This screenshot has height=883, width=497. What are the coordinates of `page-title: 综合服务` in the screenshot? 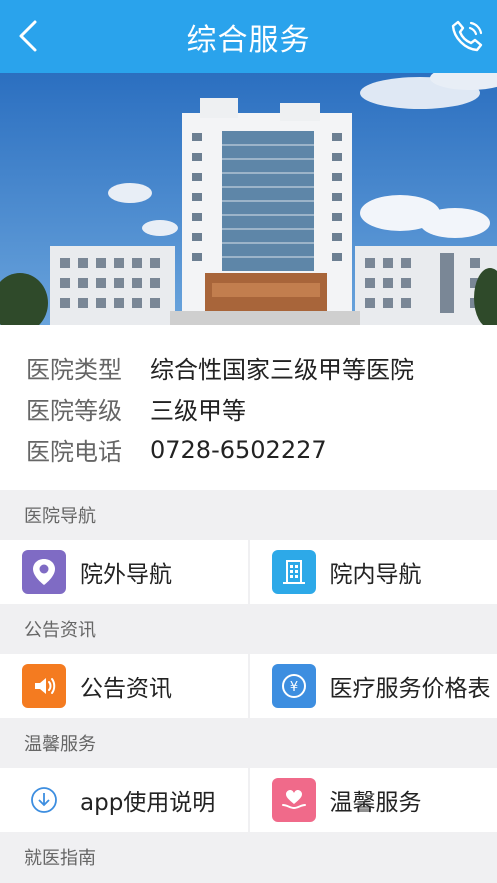 It's located at (248, 40).